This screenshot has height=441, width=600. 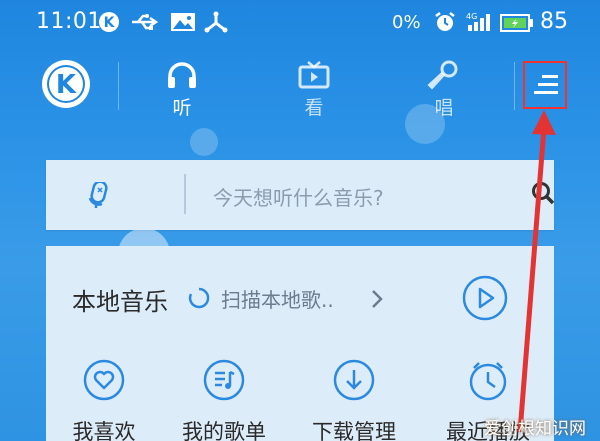 I want to click on quick-action-label: 下载管理, so click(x=354, y=430).